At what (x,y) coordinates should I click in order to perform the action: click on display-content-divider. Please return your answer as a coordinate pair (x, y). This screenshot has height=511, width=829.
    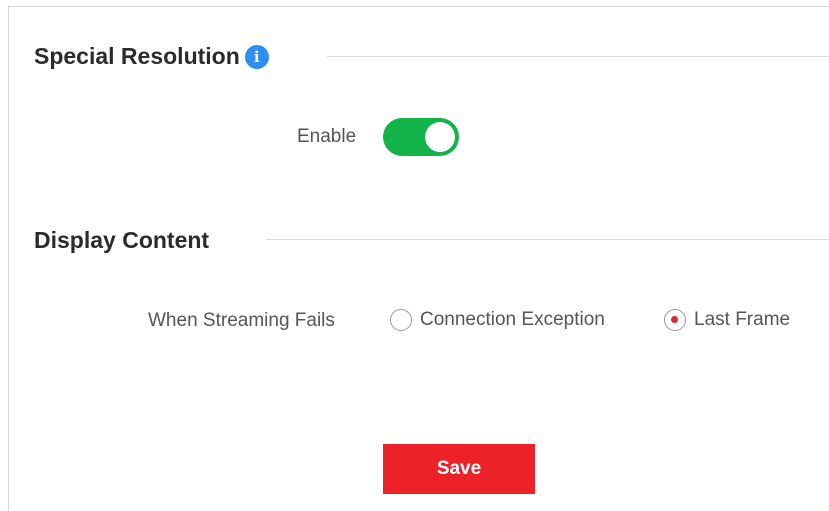
    Looking at the image, I should click on (547, 239).